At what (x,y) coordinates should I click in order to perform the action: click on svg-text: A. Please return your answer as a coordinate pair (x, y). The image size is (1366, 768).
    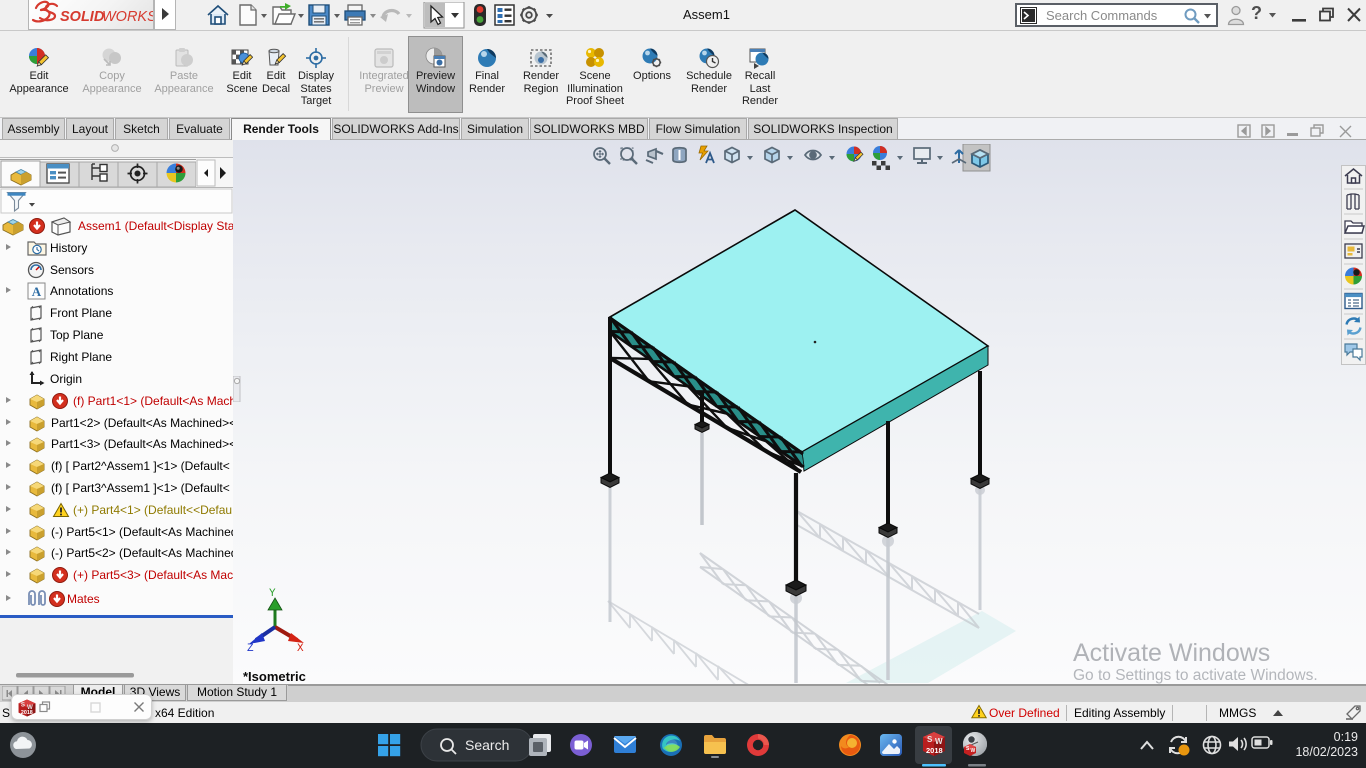
    Looking at the image, I should click on (37, 291).